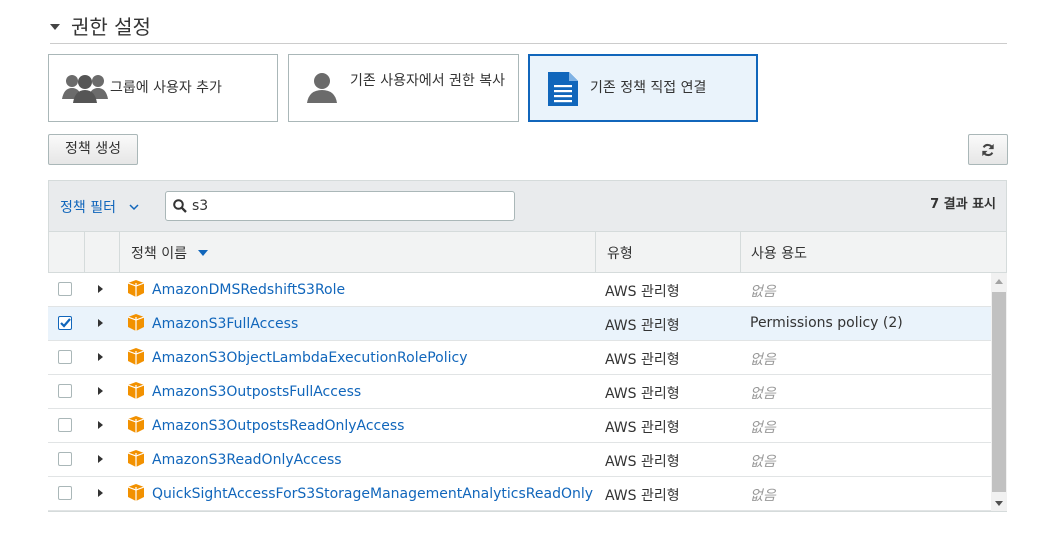  I want to click on search-value: s3, so click(200, 206).